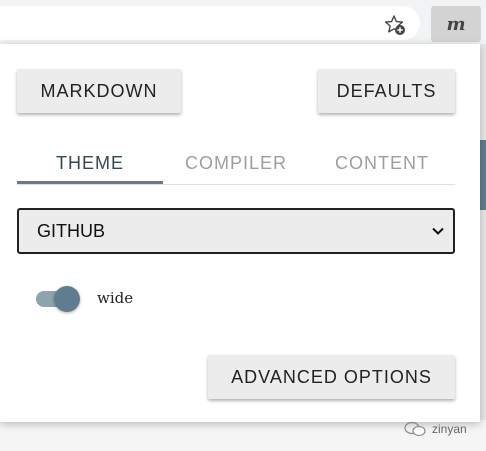 The width and height of the screenshot is (486, 451). What do you see at coordinates (71, 230) in the screenshot?
I see `theme-select-value: GITHUB` at bounding box center [71, 230].